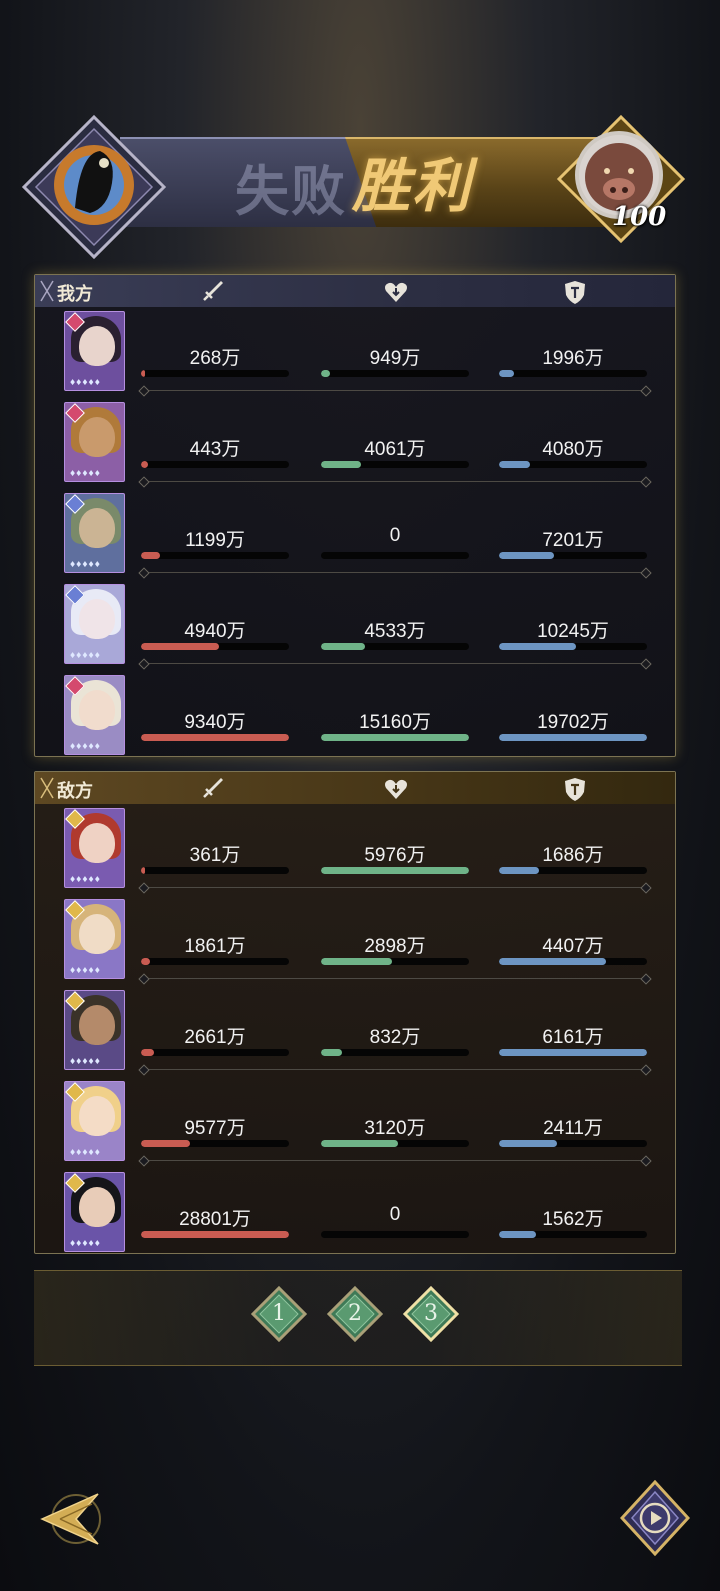  I want to click on back-arrow-icon, so click(71, 1519).